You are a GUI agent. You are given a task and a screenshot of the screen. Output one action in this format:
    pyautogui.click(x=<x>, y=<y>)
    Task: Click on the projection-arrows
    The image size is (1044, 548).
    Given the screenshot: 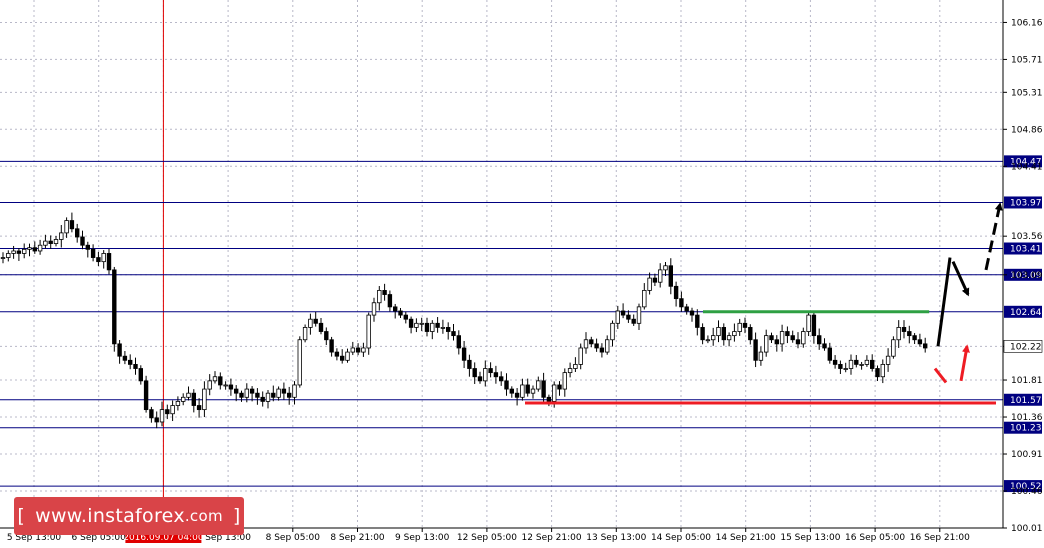 What is the action you would take?
    pyautogui.click(x=968, y=293)
    